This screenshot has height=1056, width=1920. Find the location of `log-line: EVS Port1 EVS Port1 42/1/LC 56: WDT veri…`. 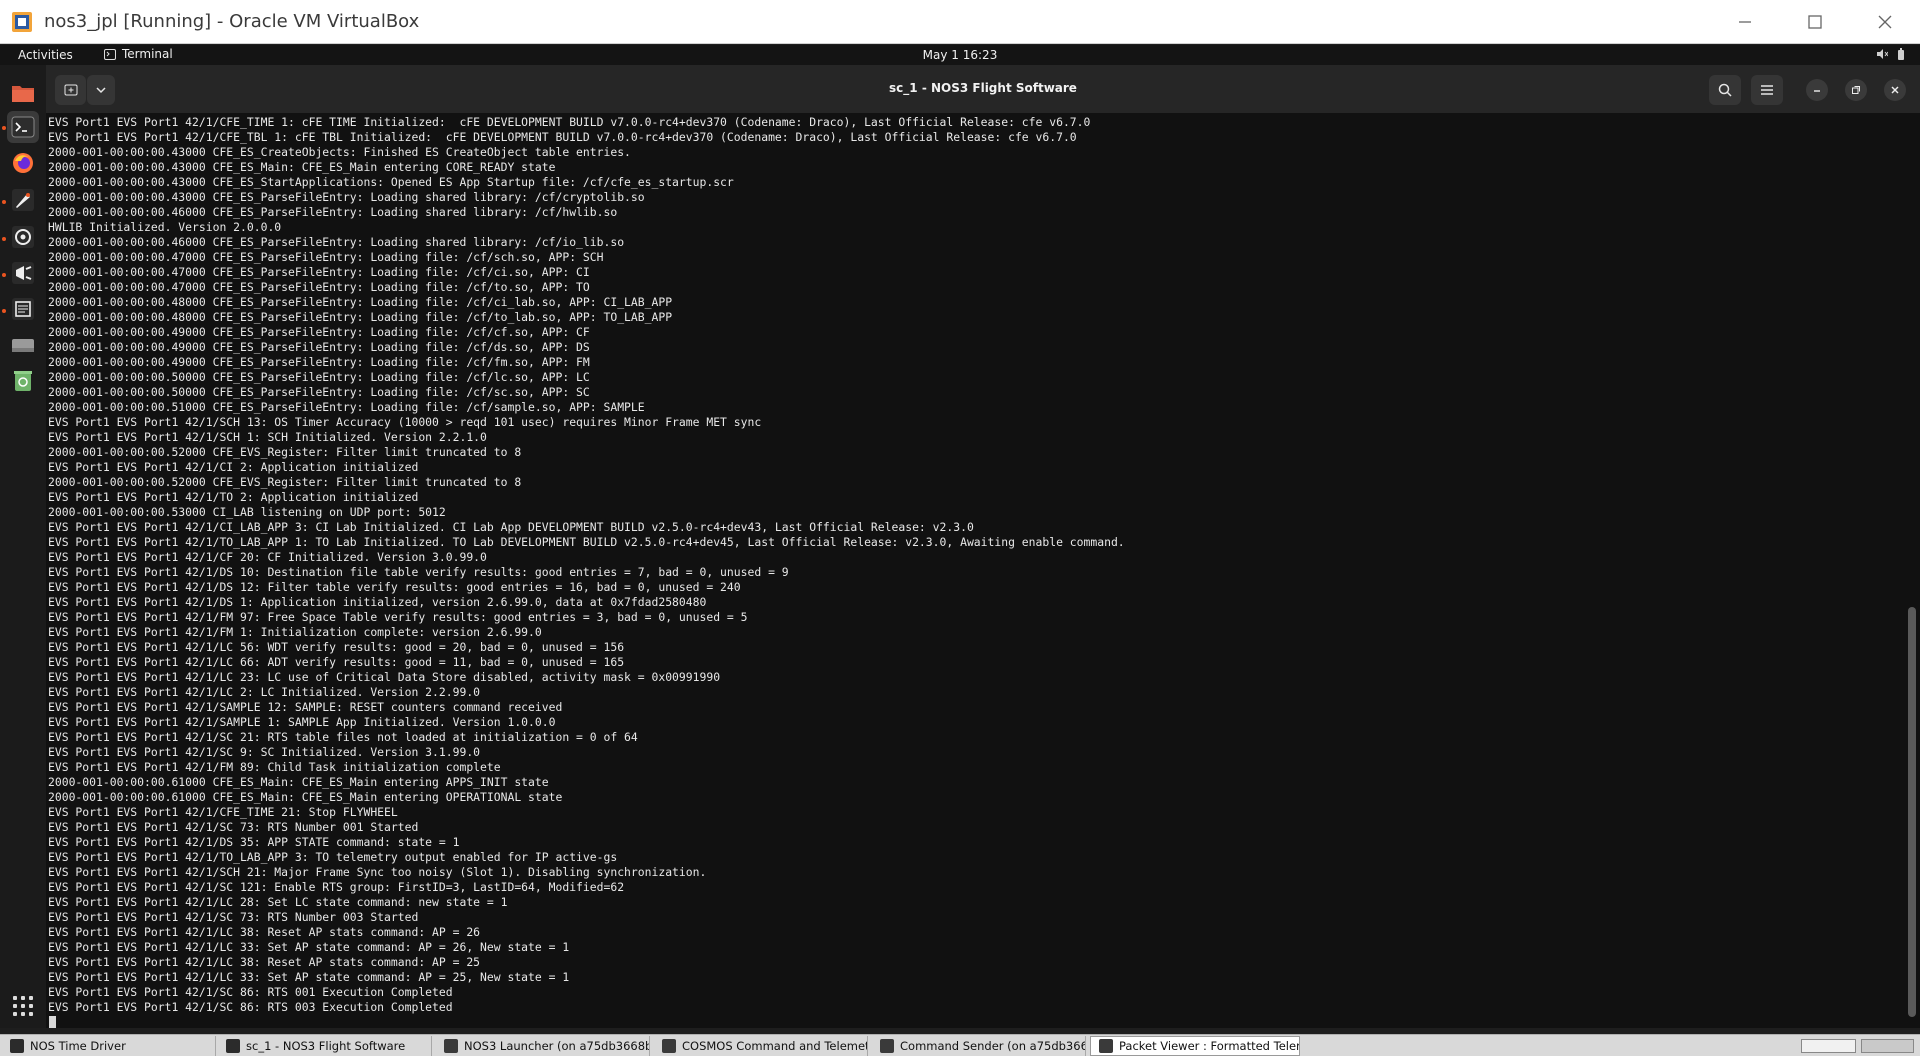

log-line: EVS Port1 EVS Port1 42/1/LC 56: WDT veri… is located at coordinates (336, 647).